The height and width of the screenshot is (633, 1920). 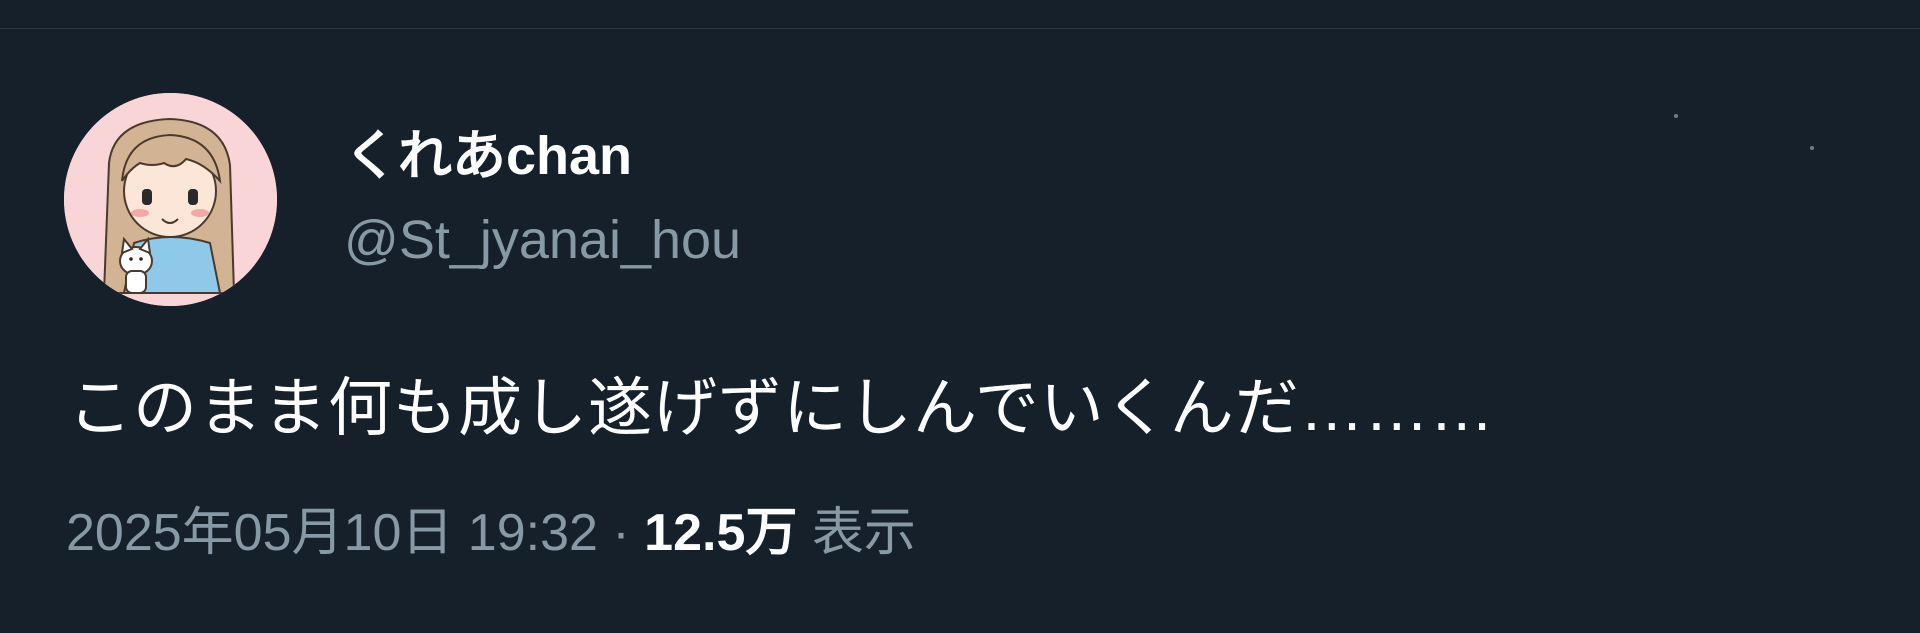 I want to click on author-display-name: くれあchan, so click(x=488, y=156).